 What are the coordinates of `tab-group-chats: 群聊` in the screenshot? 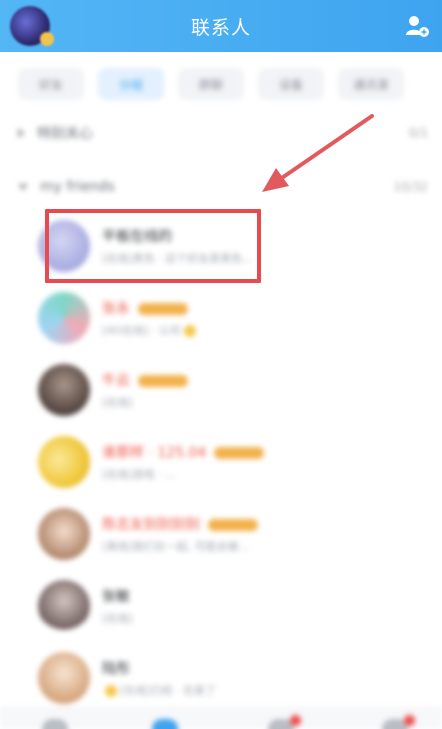 It's located at (211, 84).